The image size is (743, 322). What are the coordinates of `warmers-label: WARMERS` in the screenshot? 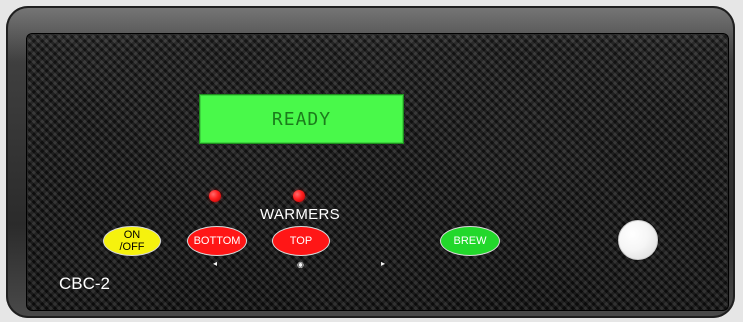 It's located at (300, 214).